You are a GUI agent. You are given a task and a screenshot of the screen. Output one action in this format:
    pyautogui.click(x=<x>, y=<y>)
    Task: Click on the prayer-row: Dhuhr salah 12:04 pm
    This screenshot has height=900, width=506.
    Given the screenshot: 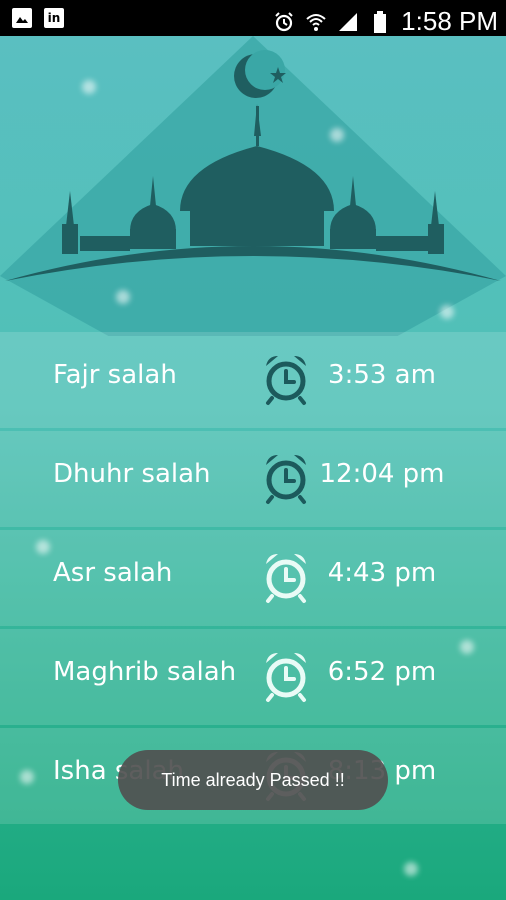 What is the action you would take?
    pyautogui.click(x=253, y=479)
    